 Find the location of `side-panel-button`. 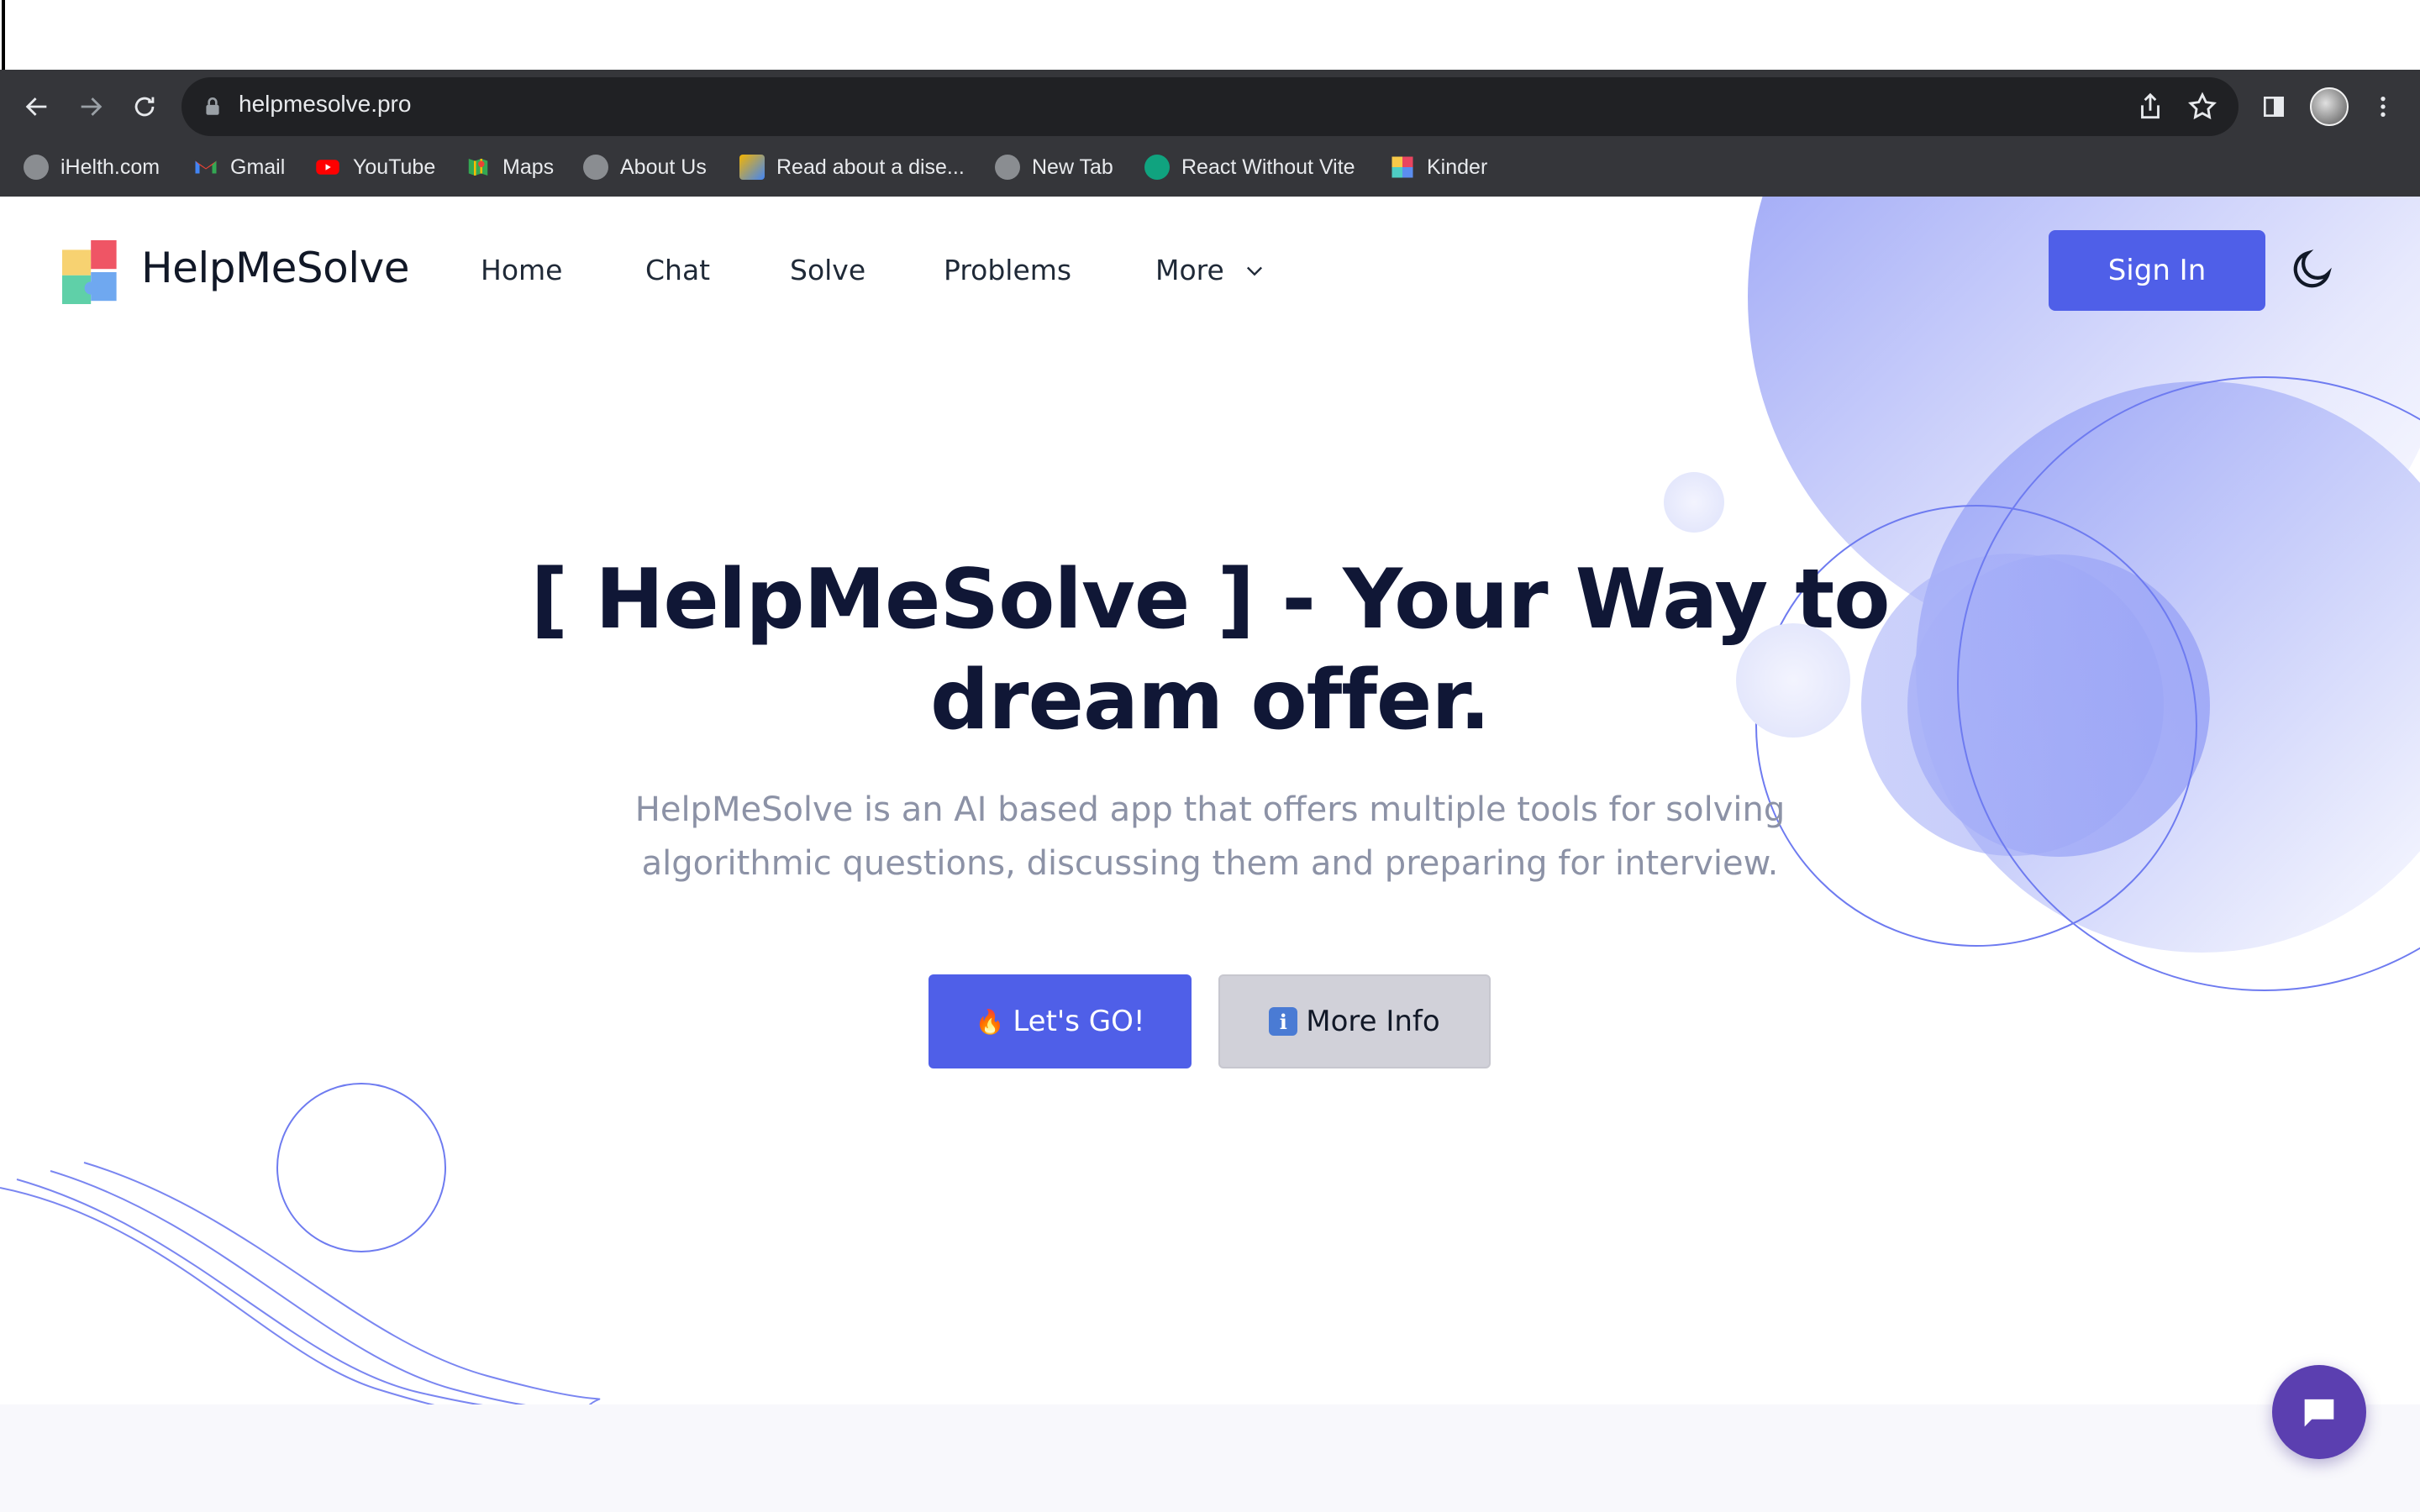

side-panel-button is located at coordinates (2274, 107).